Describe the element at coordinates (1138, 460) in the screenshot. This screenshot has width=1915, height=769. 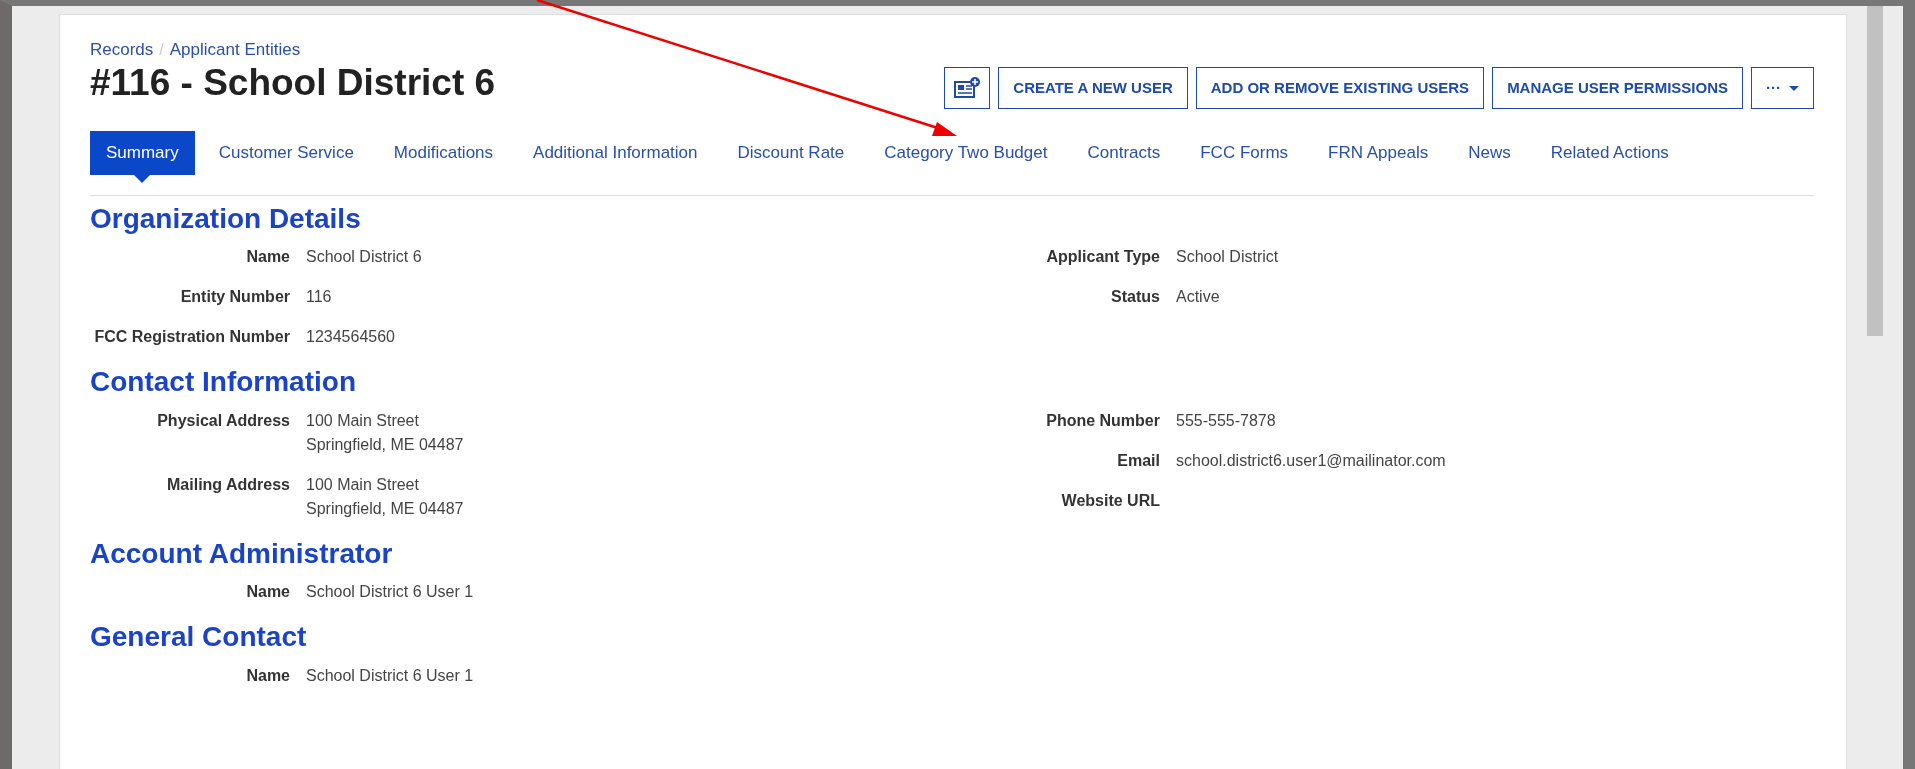
I see `field-label: Email` at that location.